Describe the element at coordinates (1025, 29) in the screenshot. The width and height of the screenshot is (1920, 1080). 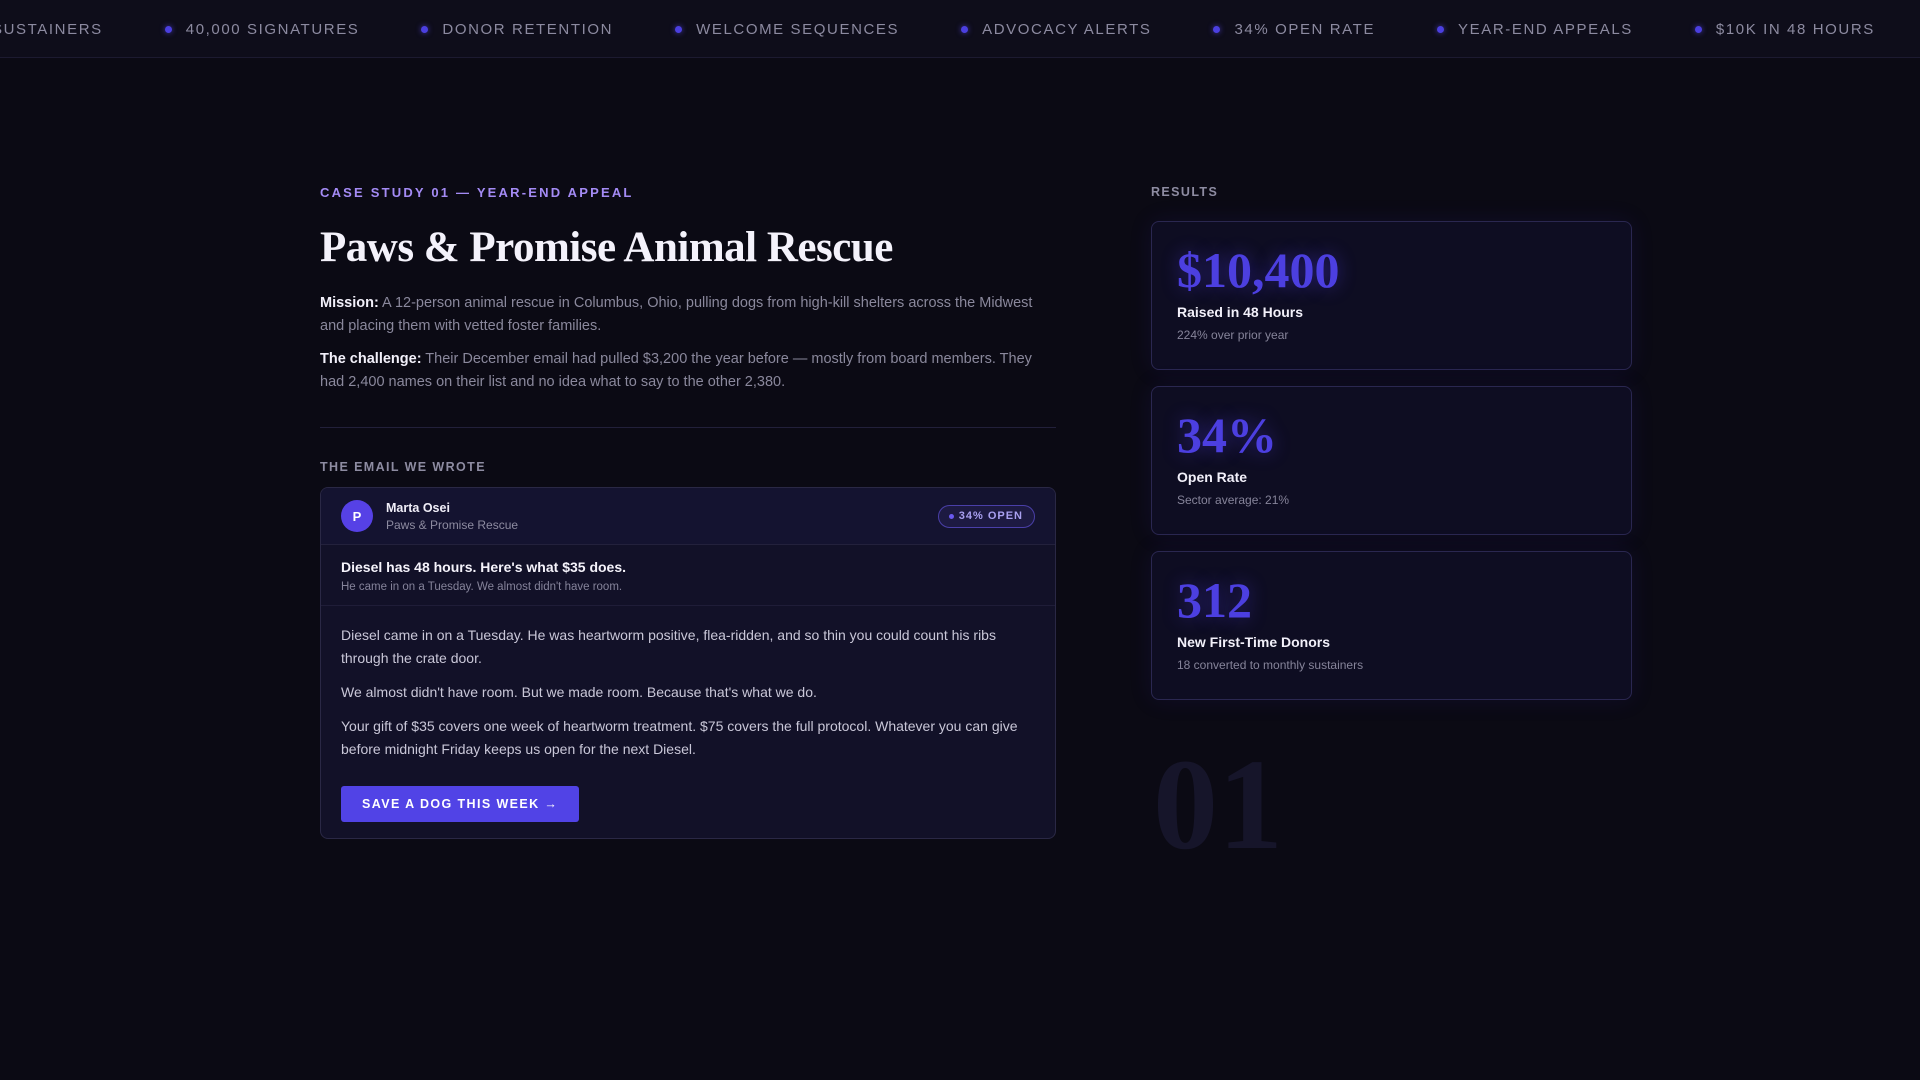
I see `ticker-item: Advocacy Alerts` at that location.